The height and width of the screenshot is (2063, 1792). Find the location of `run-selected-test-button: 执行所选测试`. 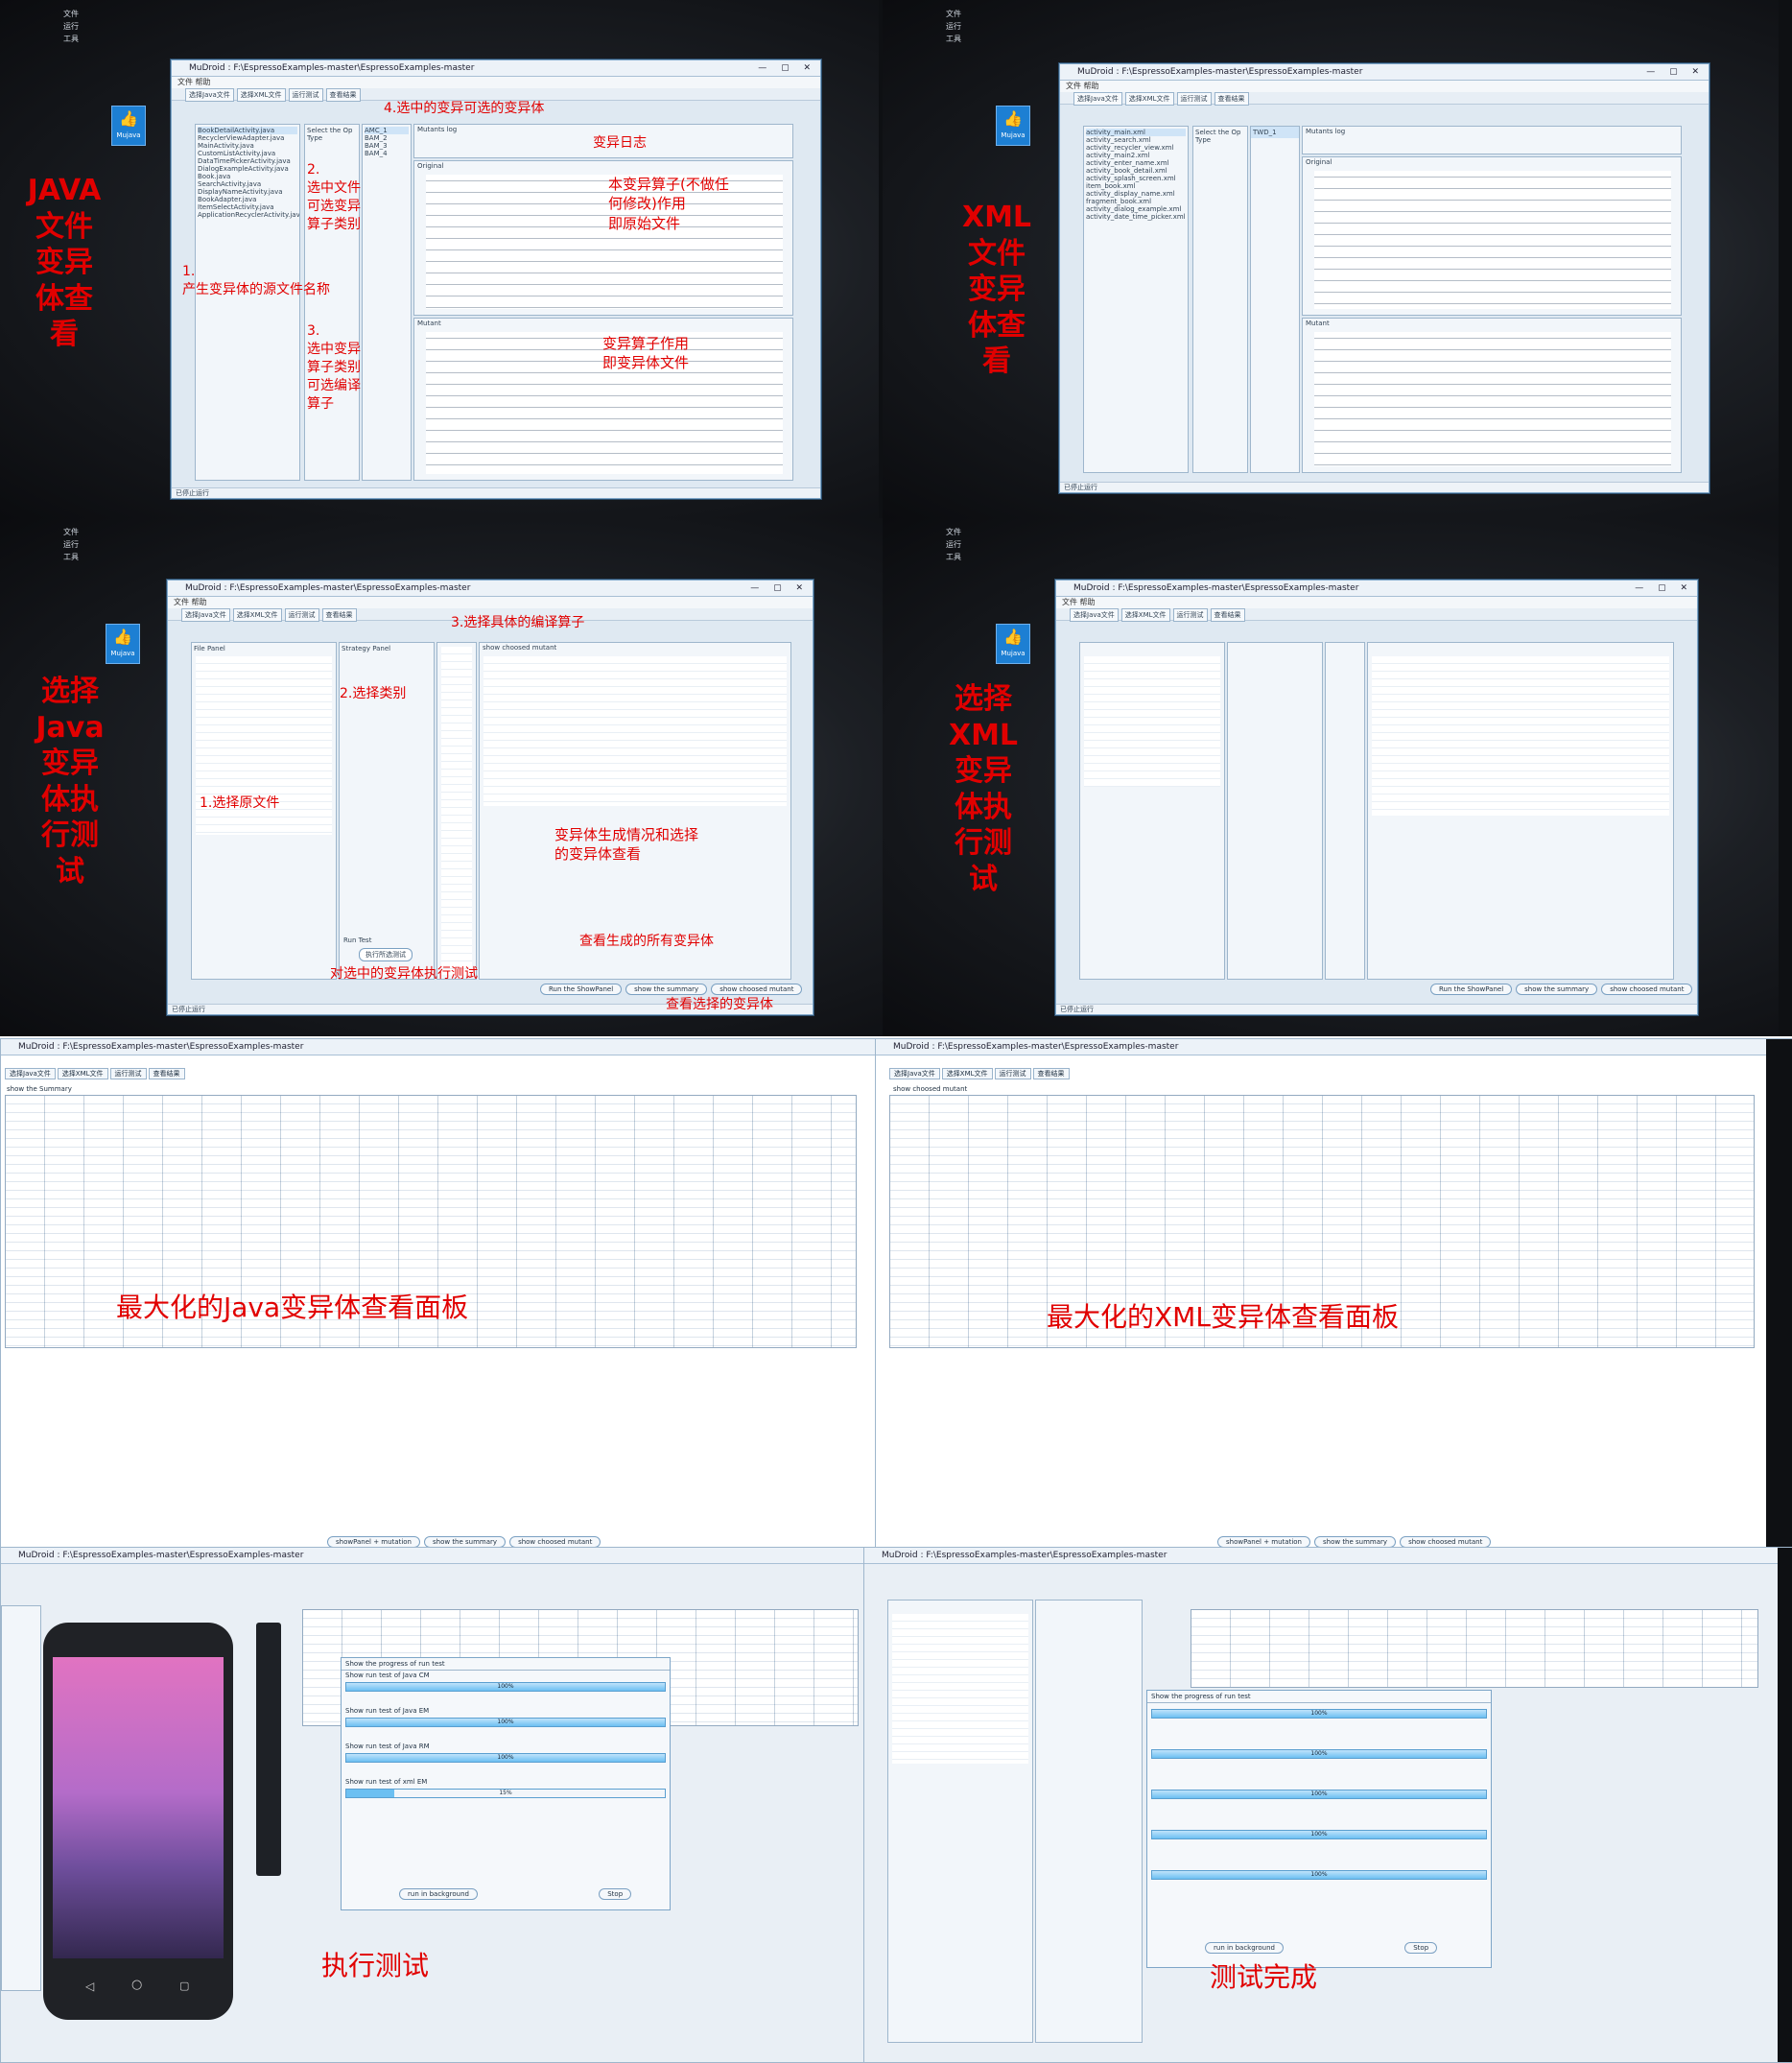

run-selected-test-button: 执行所选测试 is located at coordinates (386, 954).